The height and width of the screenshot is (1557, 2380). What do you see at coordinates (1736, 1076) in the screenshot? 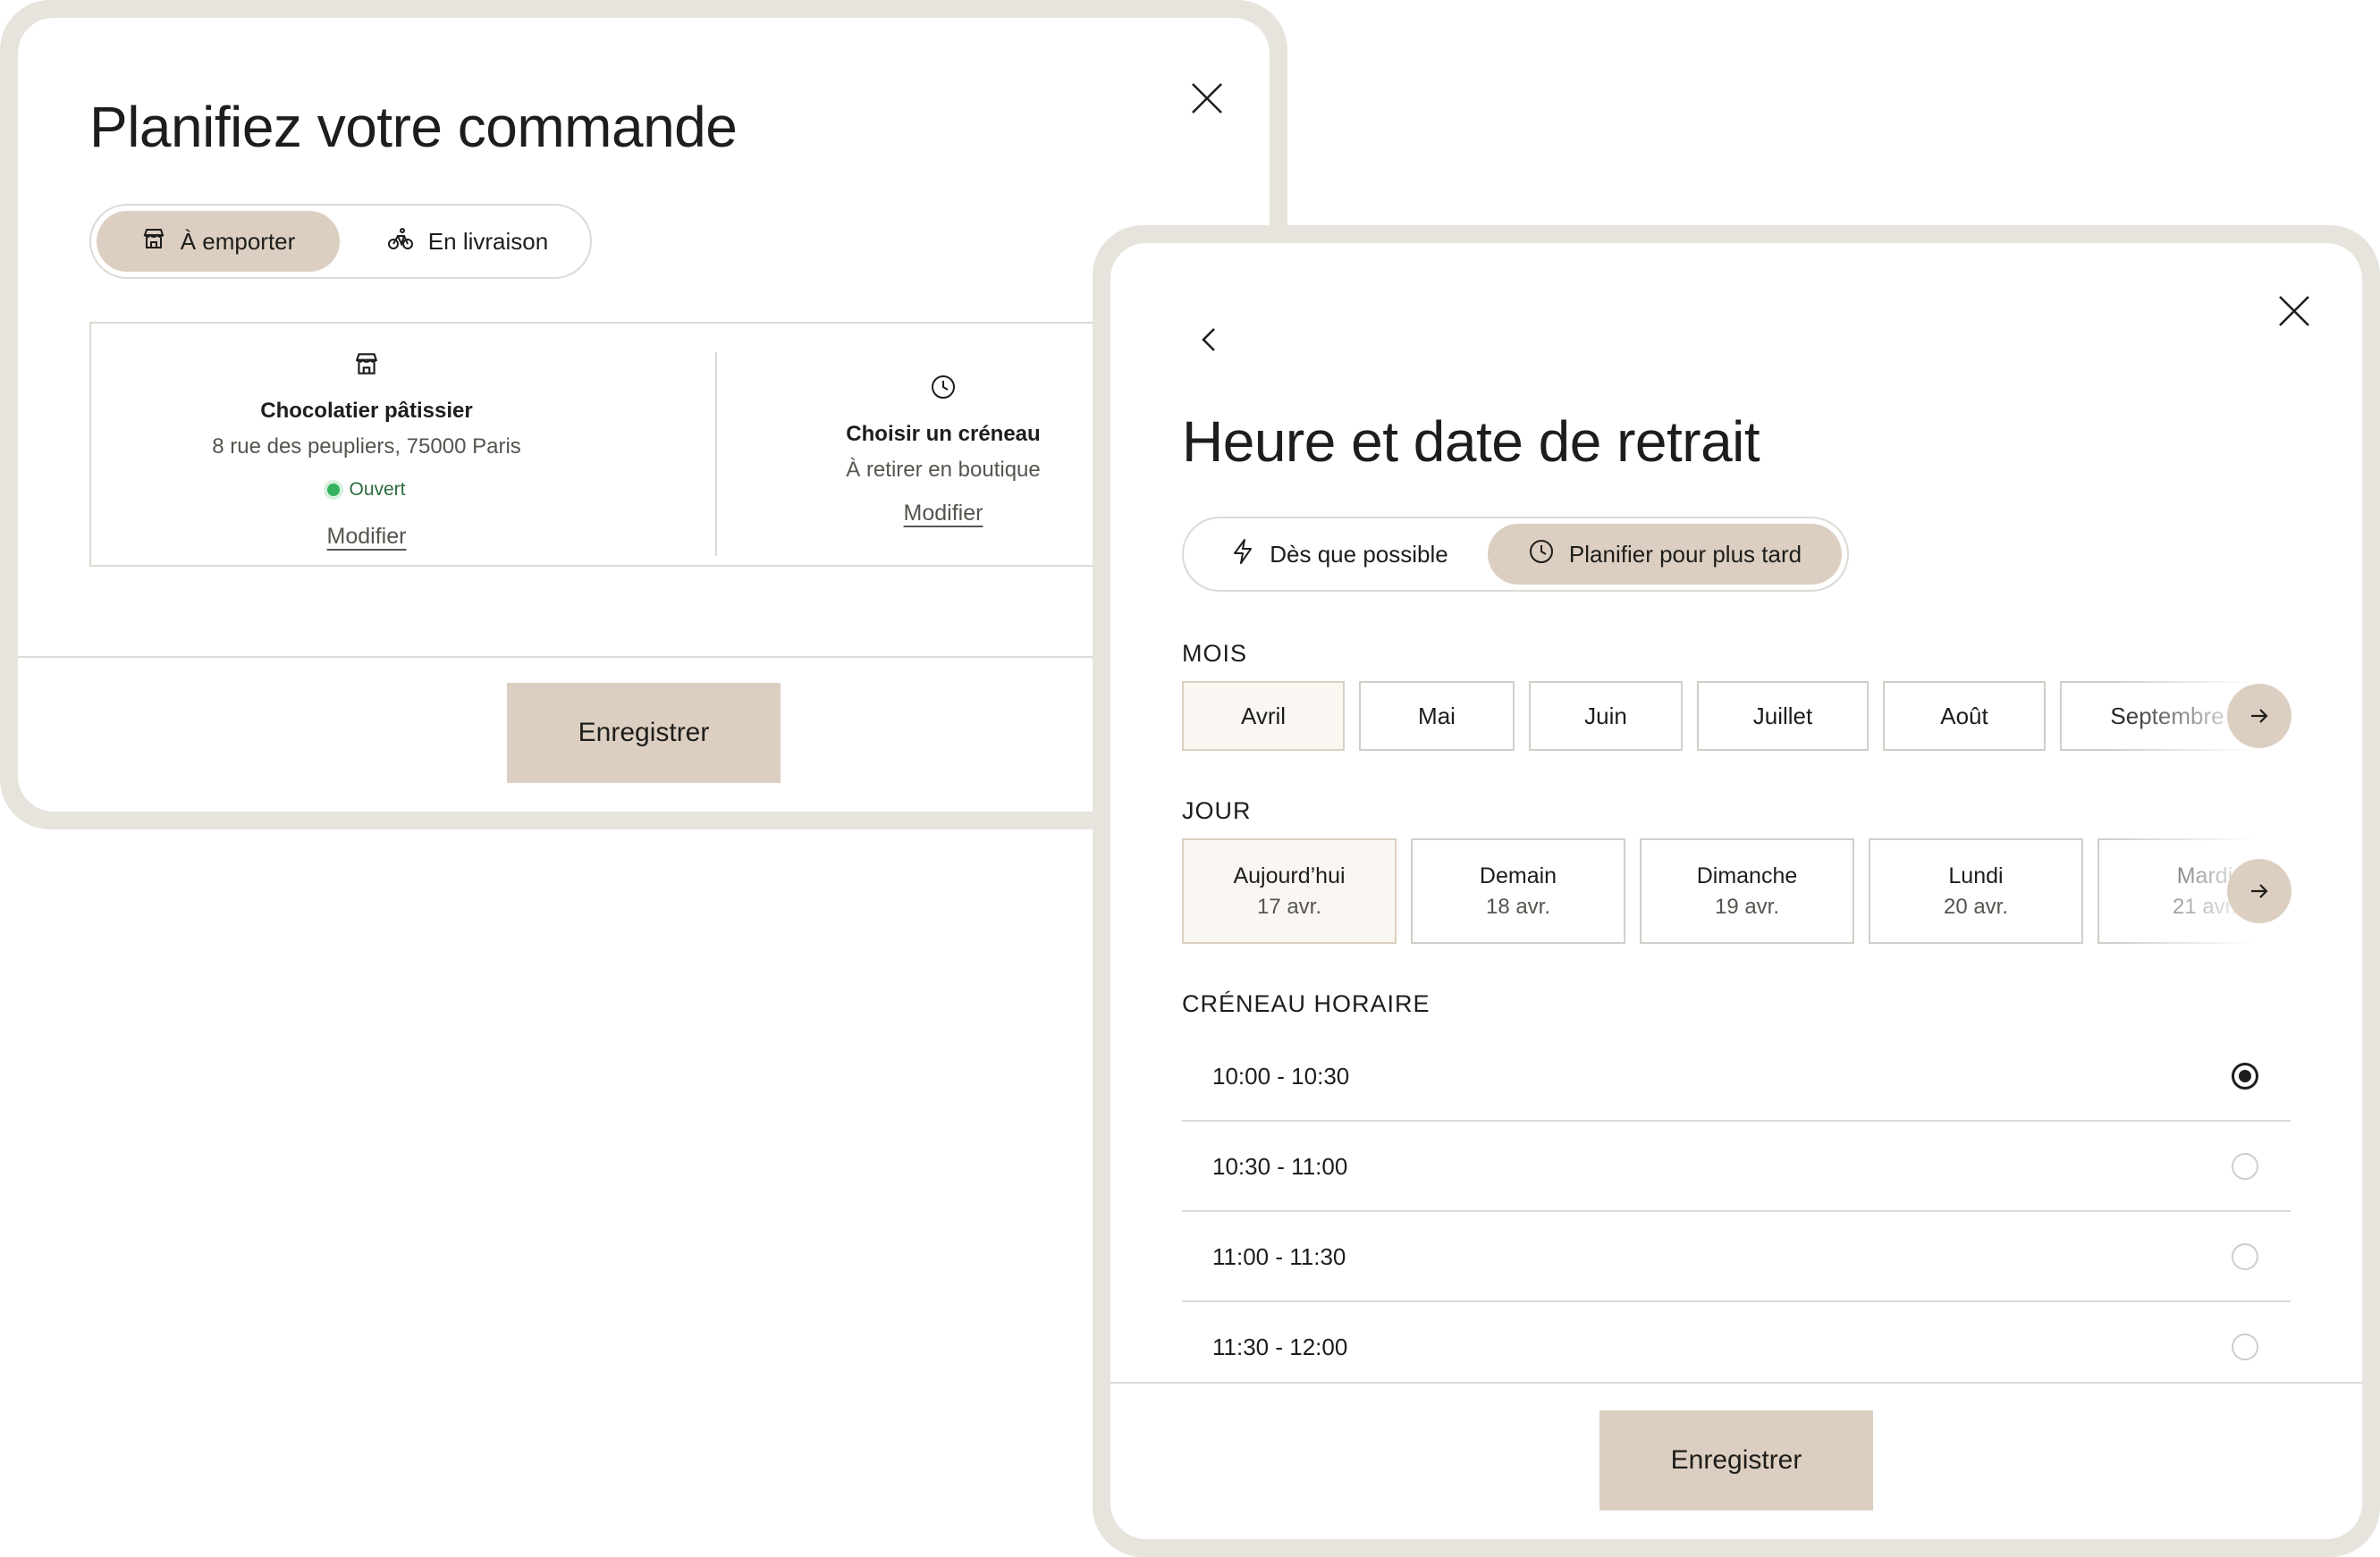
I see `timeslot-option: 10:00 - 10:30` at bounding box center [1736, 1076].